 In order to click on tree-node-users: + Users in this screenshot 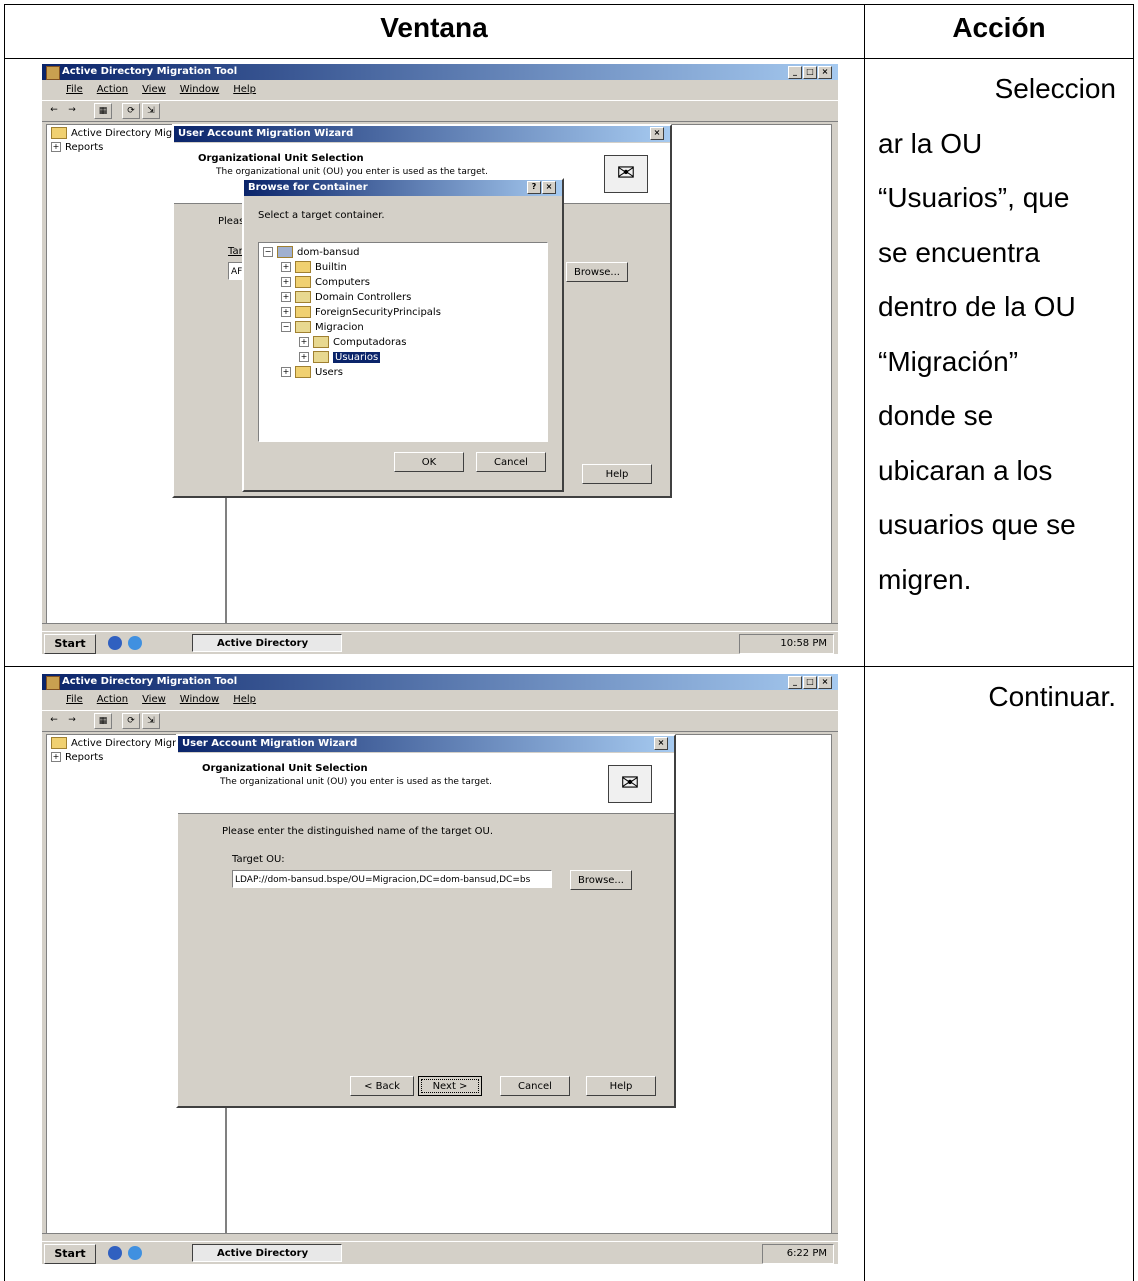, I will do `click(312, 372)`.